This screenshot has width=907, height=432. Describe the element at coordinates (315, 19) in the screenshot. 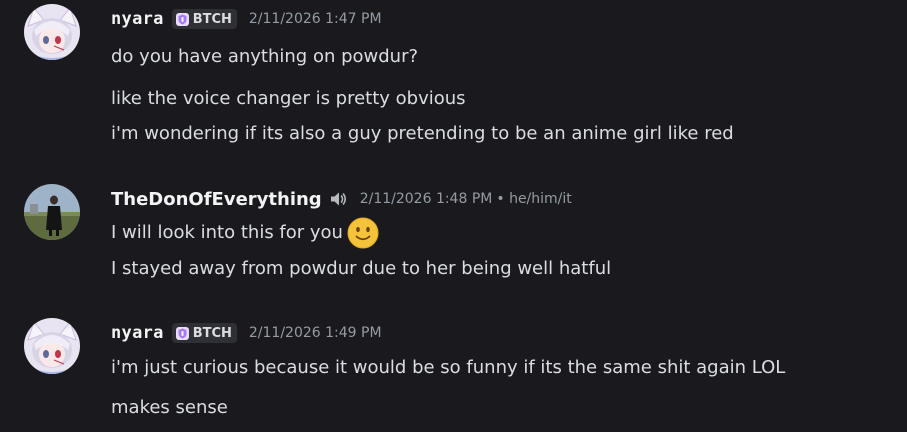

I see `timestamp: 2/11/2026 1:47 PM` at that location.